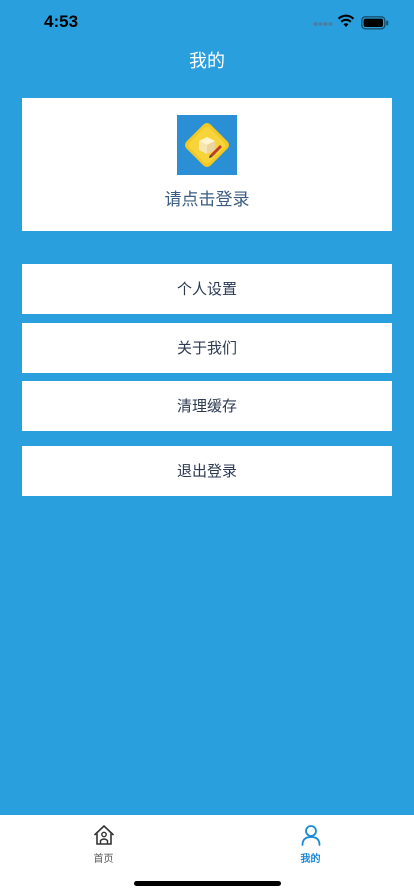 This screenshot has height=896, width=414. Describe the element at coordinates (207, 22) in the screenshot. I see `status-bar: 4:53` at that location.